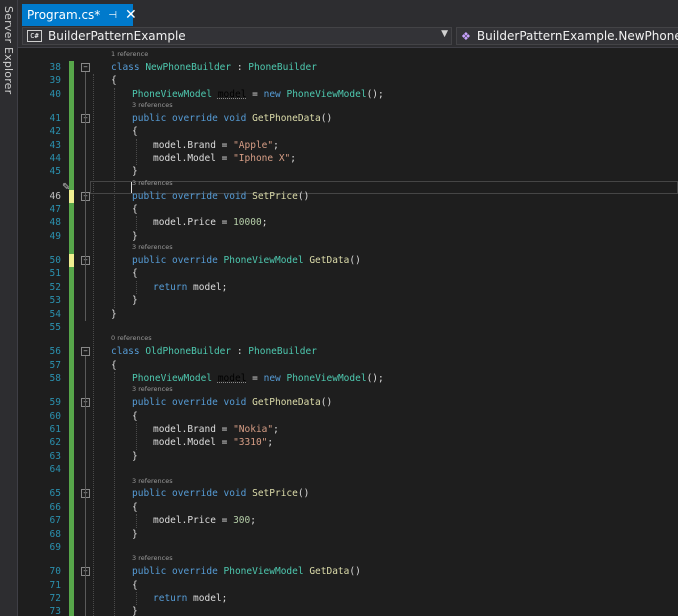 The width and height of the screenshot is (678, 616). I want to click on code-line: 57 {, so click(348, 365).